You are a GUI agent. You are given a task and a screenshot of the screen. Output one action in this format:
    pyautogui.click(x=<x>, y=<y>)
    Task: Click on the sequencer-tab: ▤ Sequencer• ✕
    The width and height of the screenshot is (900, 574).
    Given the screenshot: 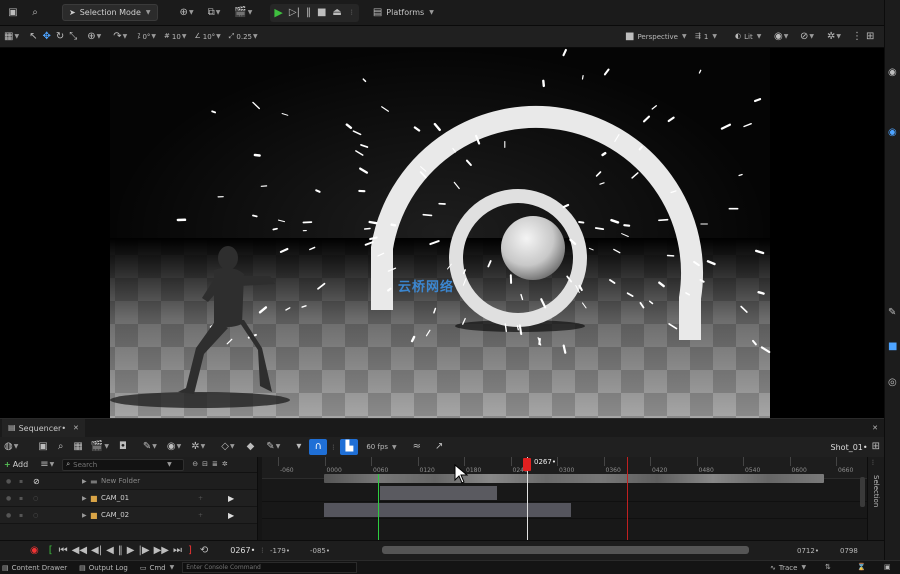 What is the action you would take?
    pyautogui.click(x=43, y=428)
    